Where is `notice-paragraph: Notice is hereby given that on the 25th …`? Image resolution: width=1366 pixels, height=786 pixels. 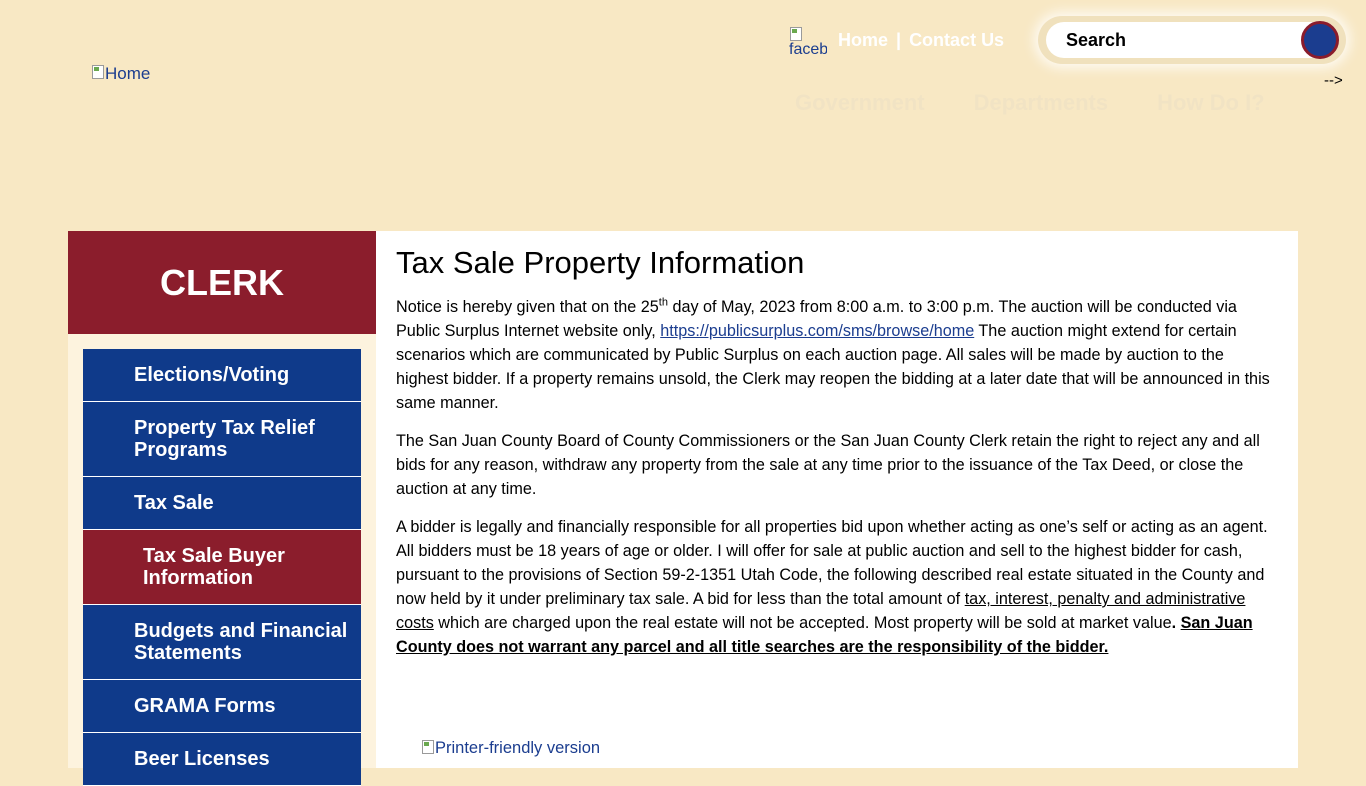 notice-paragraph: Notice is hereby given that on the 25th … is located at coordinates (837, 355).